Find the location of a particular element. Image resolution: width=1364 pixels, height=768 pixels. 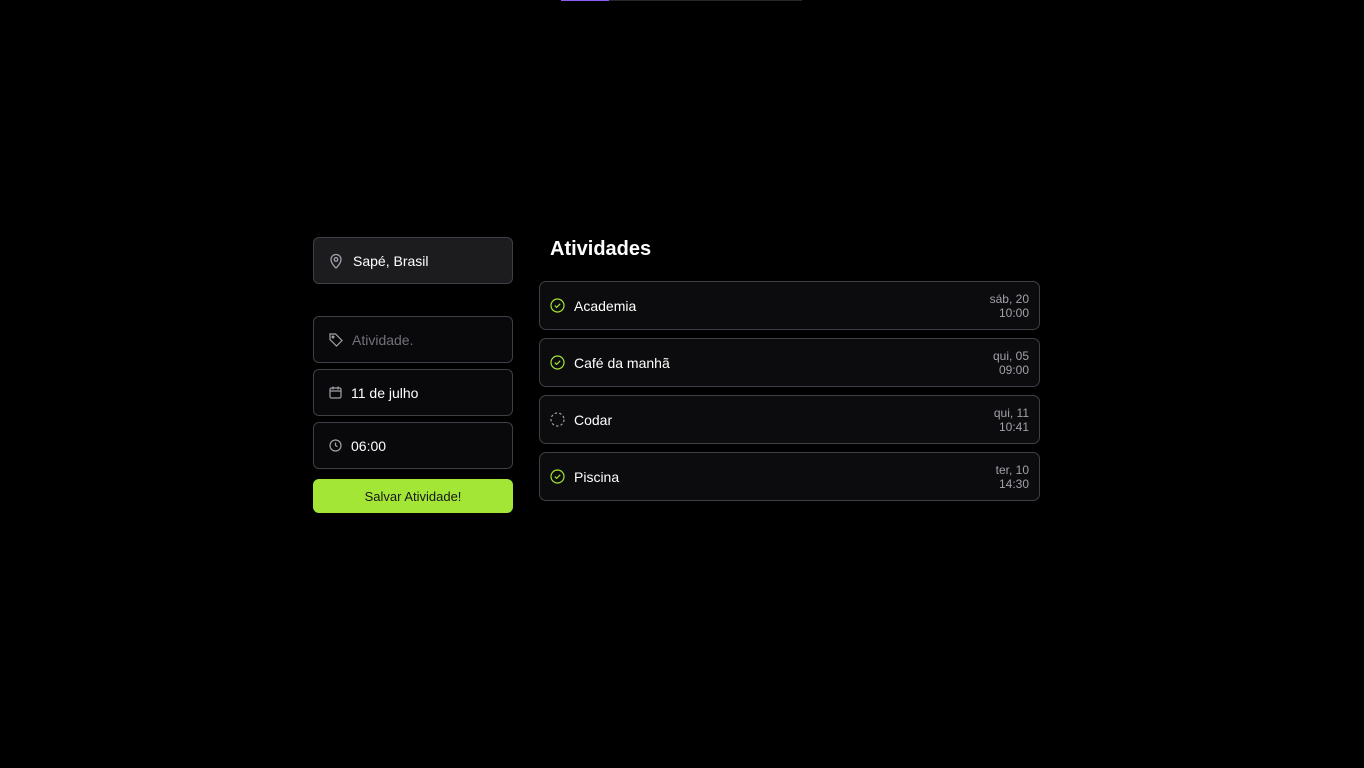

activity-time: 09:00 is located at coordinates (1013, 369).